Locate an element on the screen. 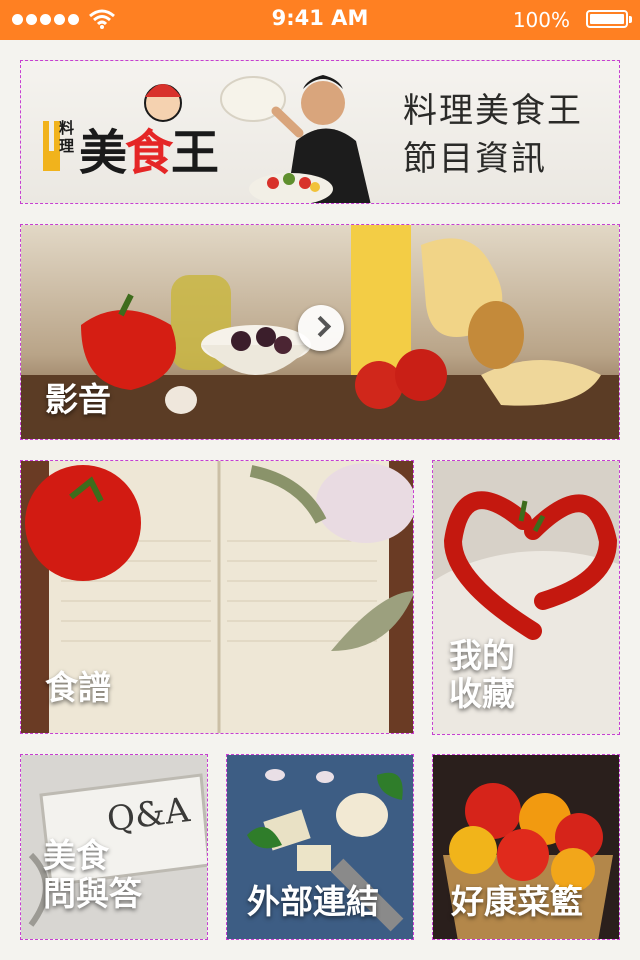  qa-tile: Q&A 美食 問與答 is located at coordinates (114, 847).